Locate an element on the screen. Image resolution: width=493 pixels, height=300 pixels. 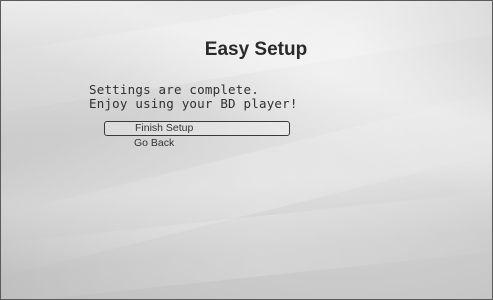
message-line-2: Enjoy using your BD player! is located at coordinates (193, 103).